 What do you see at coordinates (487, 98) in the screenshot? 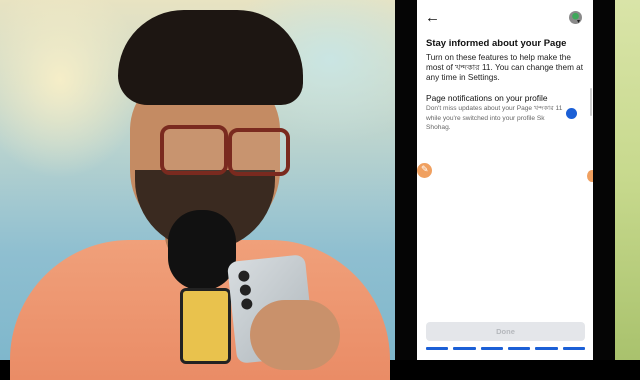
I see `setting-label: Page notifications on your profile` at bounding box center [487, 98].